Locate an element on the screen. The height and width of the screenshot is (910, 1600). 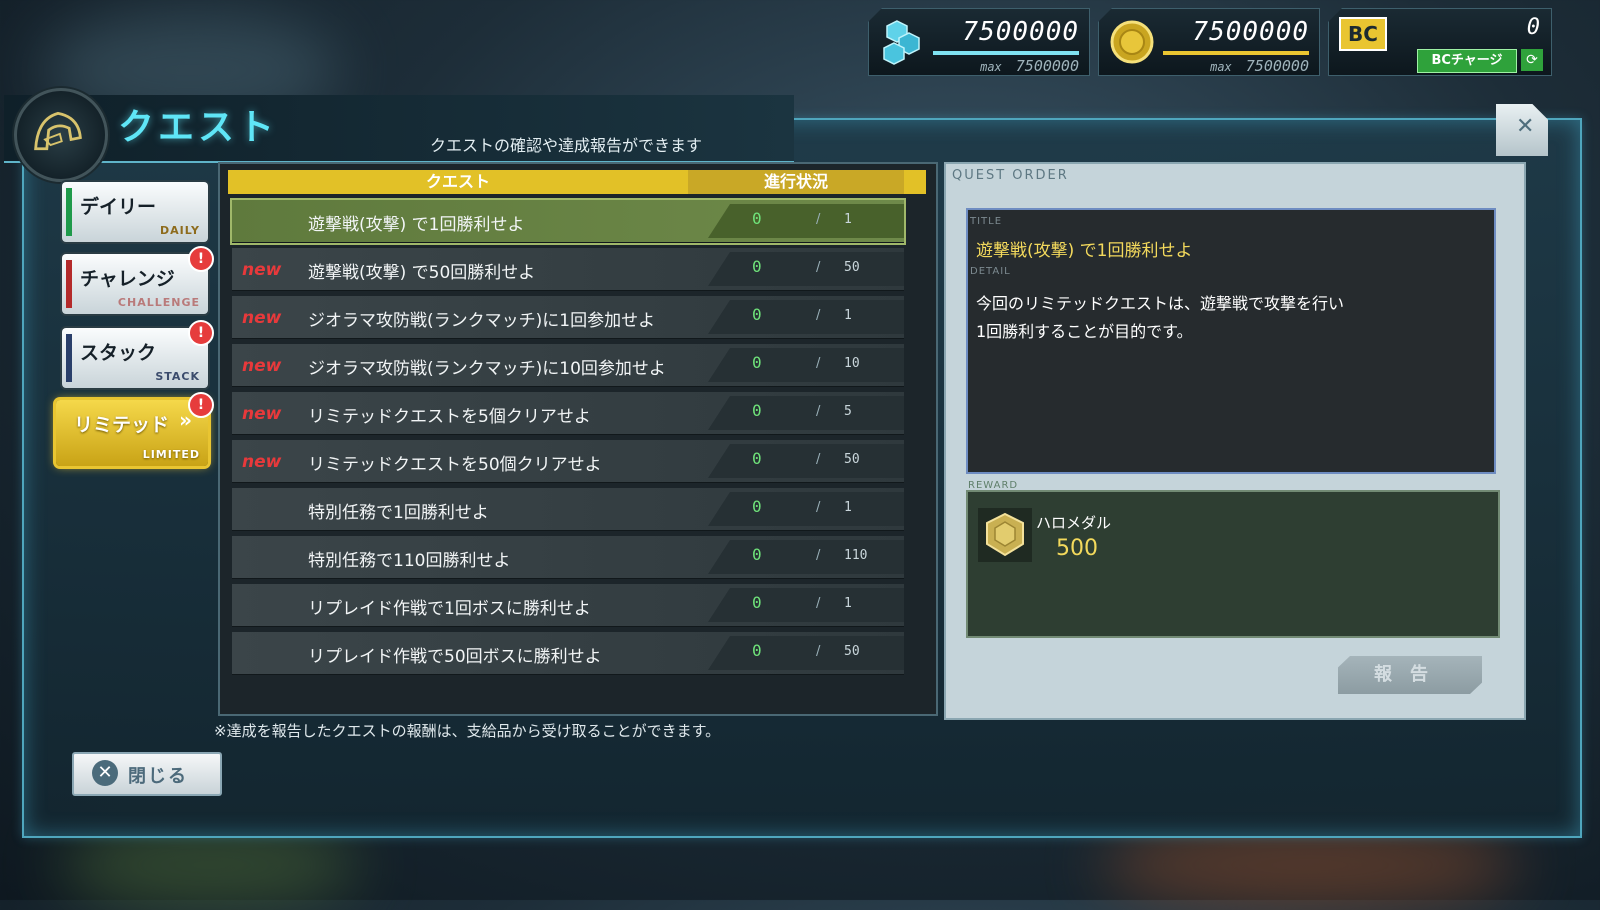
detail-label: DETAIL is located at coordinates (990, 271).